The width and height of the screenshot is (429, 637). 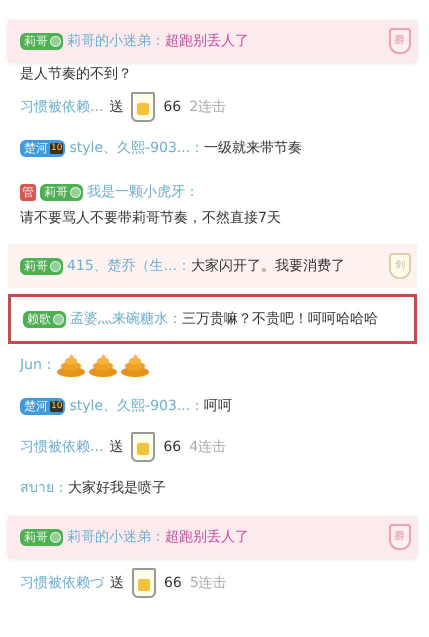 What do you see at coordinates (117, 488) in the screenshot?
I see `message-text: 大家好我是喷子` at bounding box center [117, 488].